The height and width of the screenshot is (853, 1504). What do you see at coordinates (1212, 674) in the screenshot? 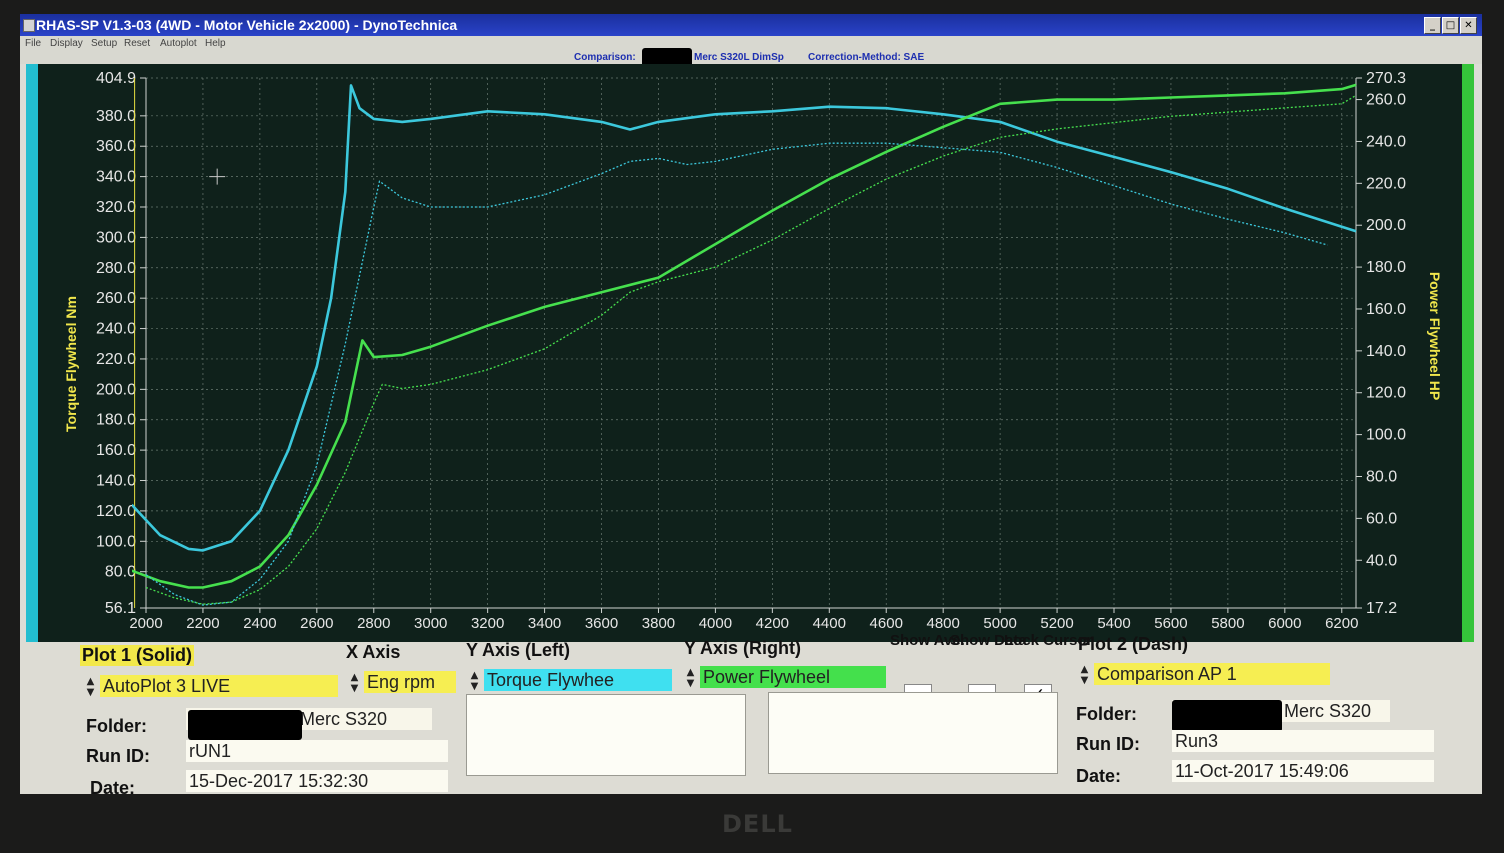
I see `plot2-select: Comparison AP 1` at bounding box center [1212, 674].